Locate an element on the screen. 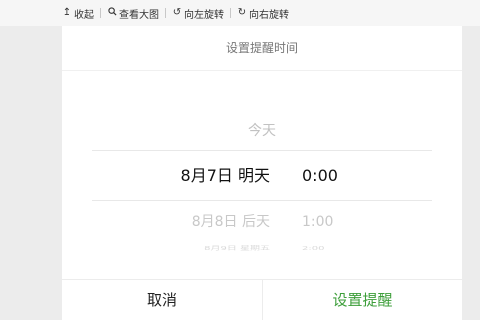 The width and height of the screenshot is (480, 320). selection-top-line is located at coordinates (262, 150).